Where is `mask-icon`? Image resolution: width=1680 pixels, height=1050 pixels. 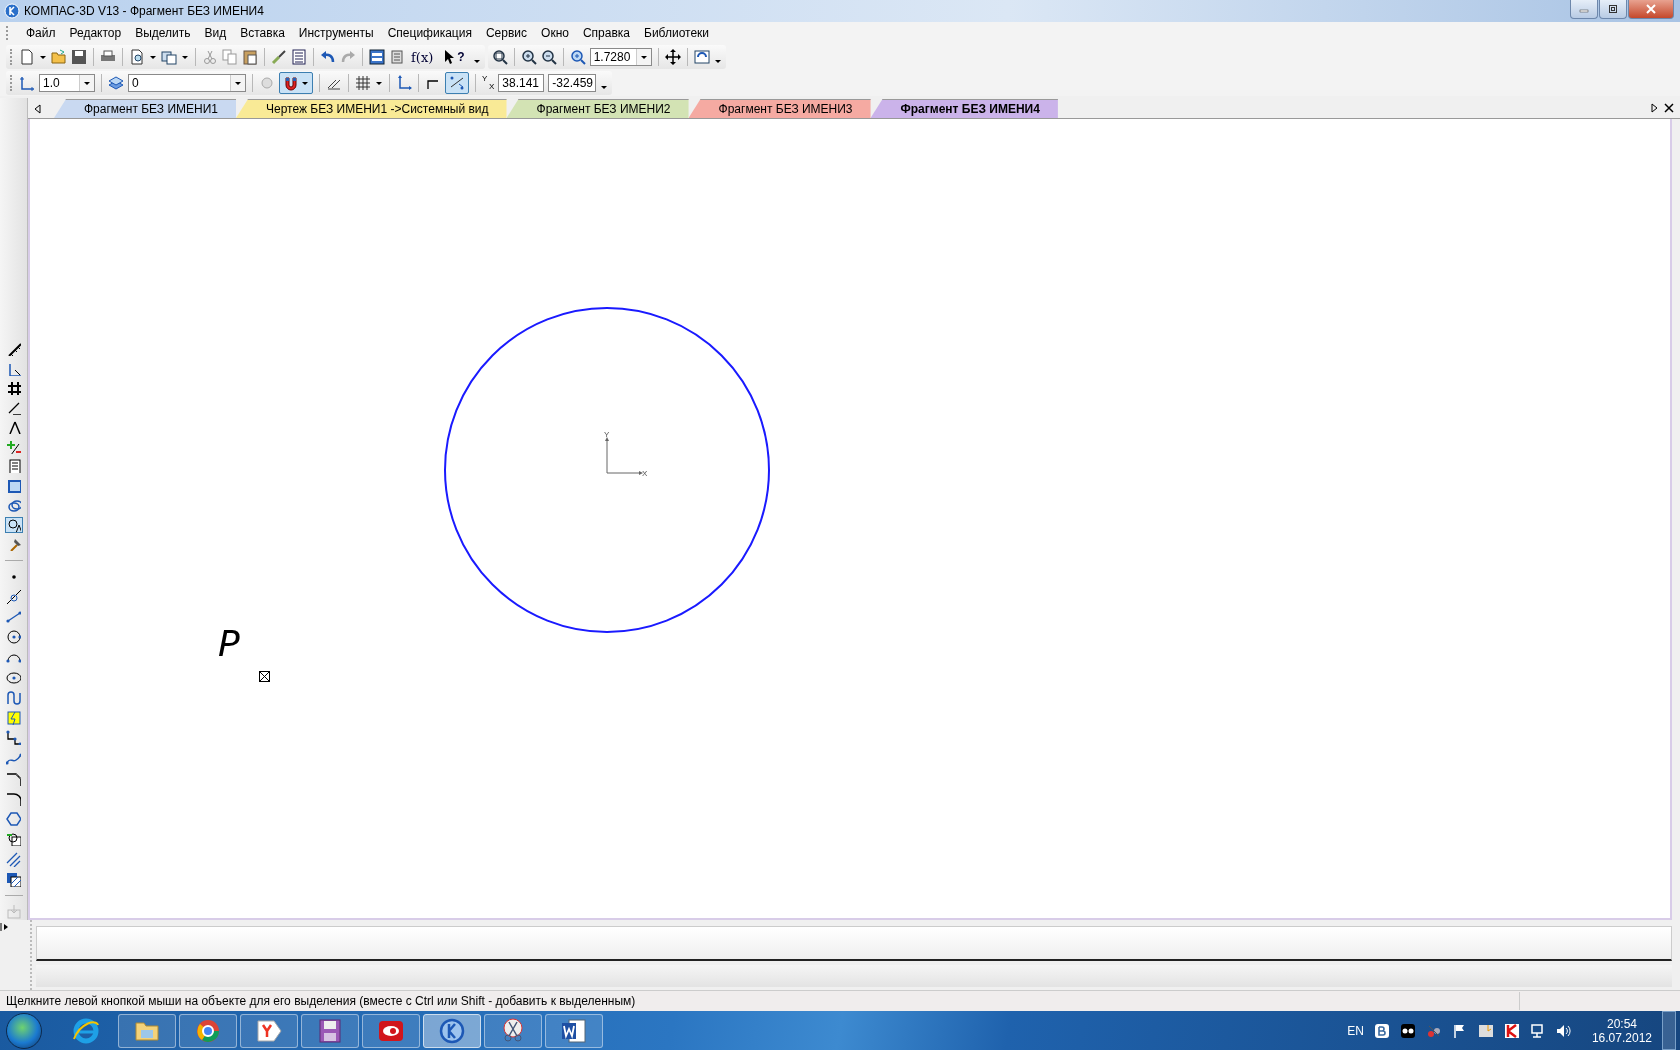 mask-icon is located at coordinates (1407, 1030).